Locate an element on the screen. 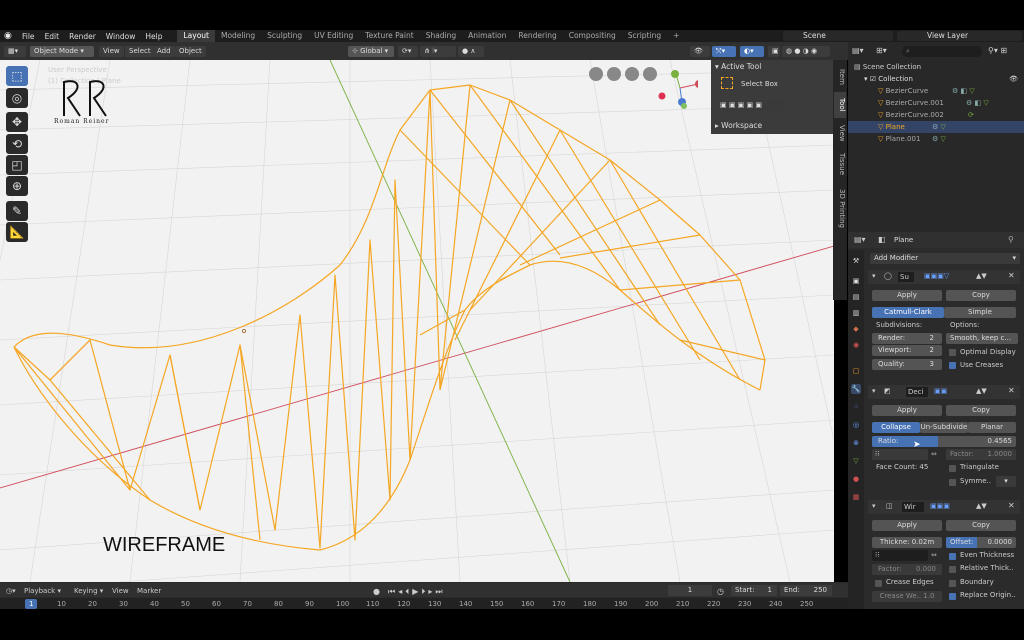  move-arrows-icon: ▲▼ is located at coordinates (981, 391).